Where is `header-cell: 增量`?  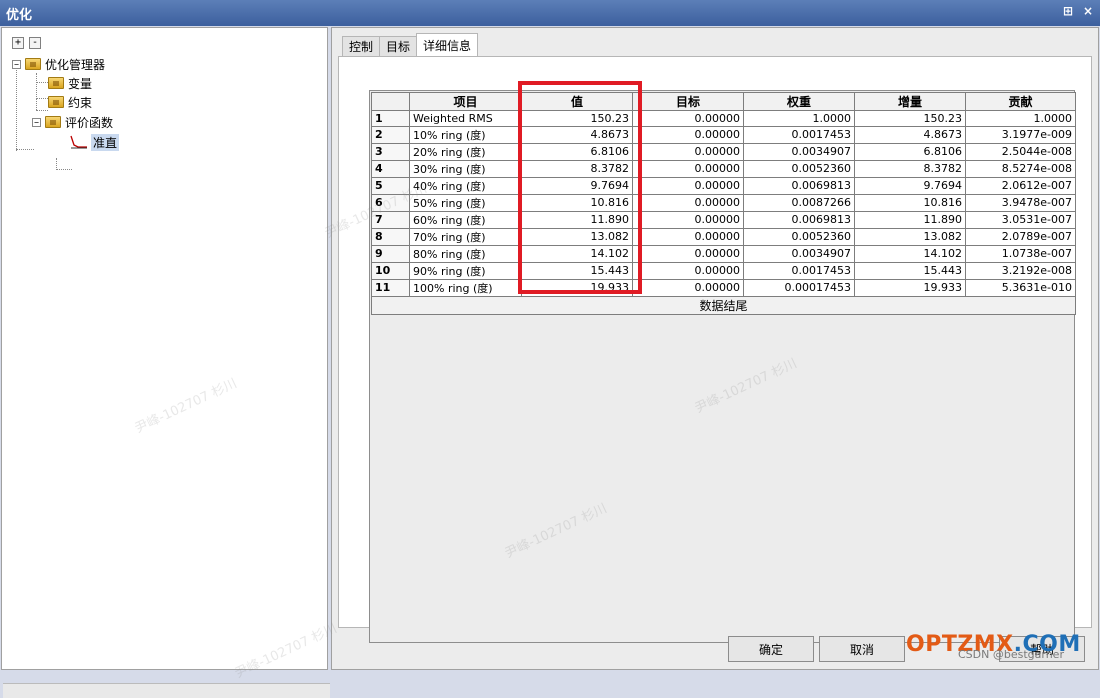 header-cell: 增量 is located at coordinates (910, 101).